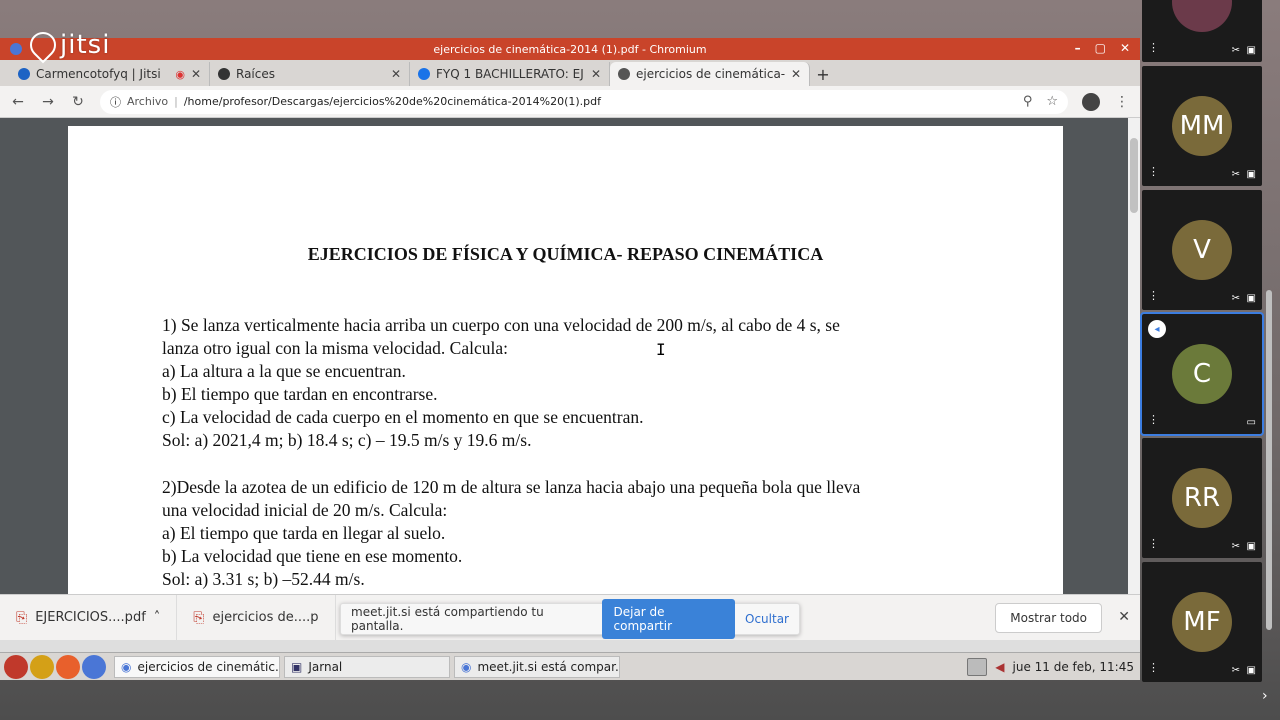 This screenshot has width=1280, height=720. What do you see at coordinates (98, 74) in the screenshot?
I see `tab-label: Carmencotofyq | Jitsi` at bounding box center [98, 74].